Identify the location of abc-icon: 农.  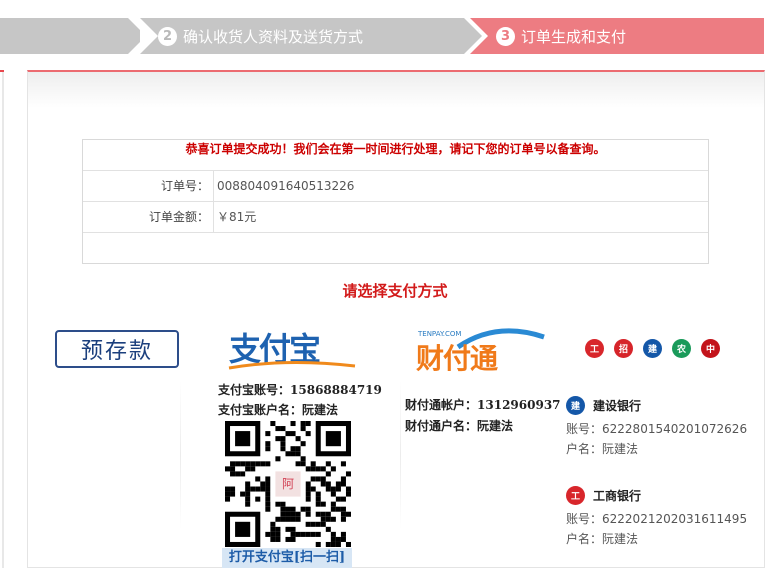
(681, 348).